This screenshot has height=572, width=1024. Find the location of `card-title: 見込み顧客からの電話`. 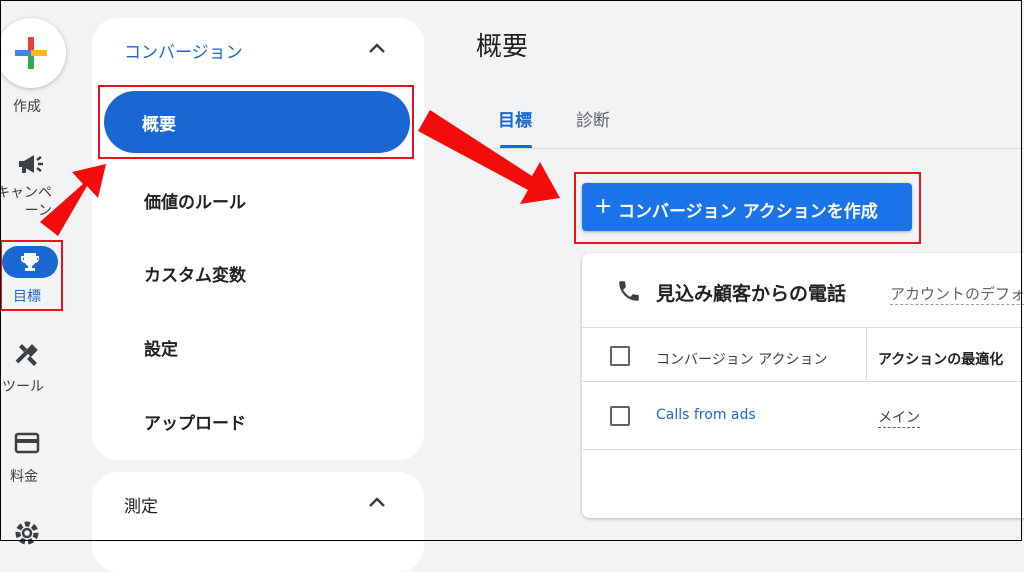

card-title: 見込み顧客からの電話 is located at coordinates (751, 294).